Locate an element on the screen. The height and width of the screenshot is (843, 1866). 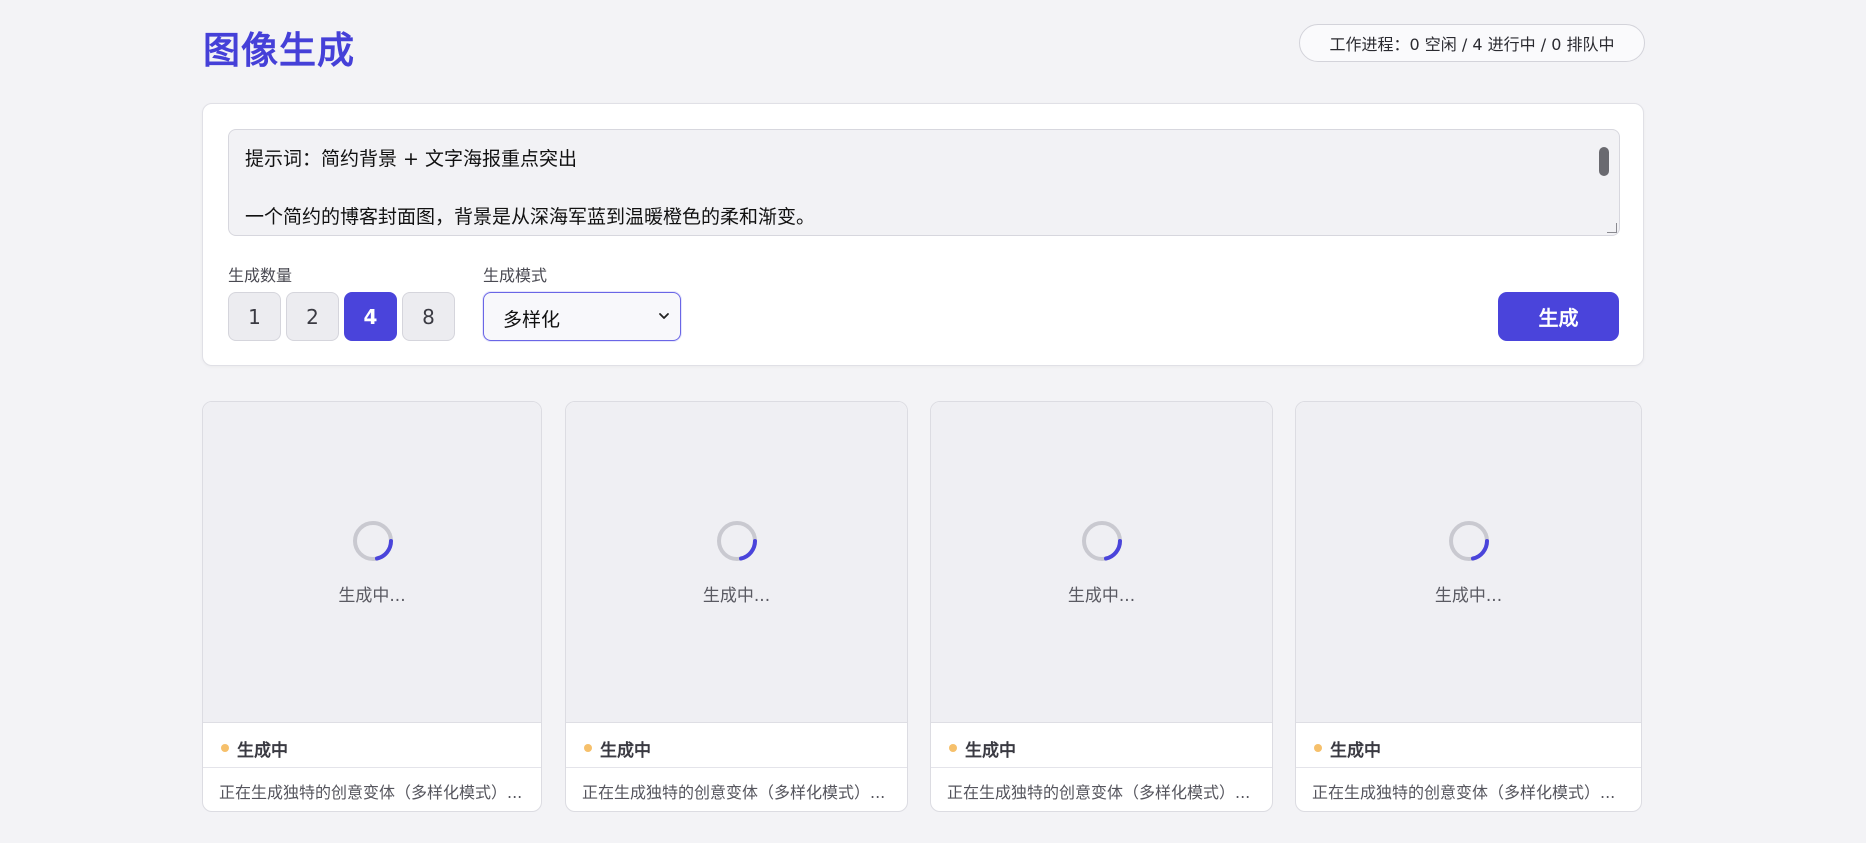
page-title: 图像生成 is located at coordinates (279, 50).